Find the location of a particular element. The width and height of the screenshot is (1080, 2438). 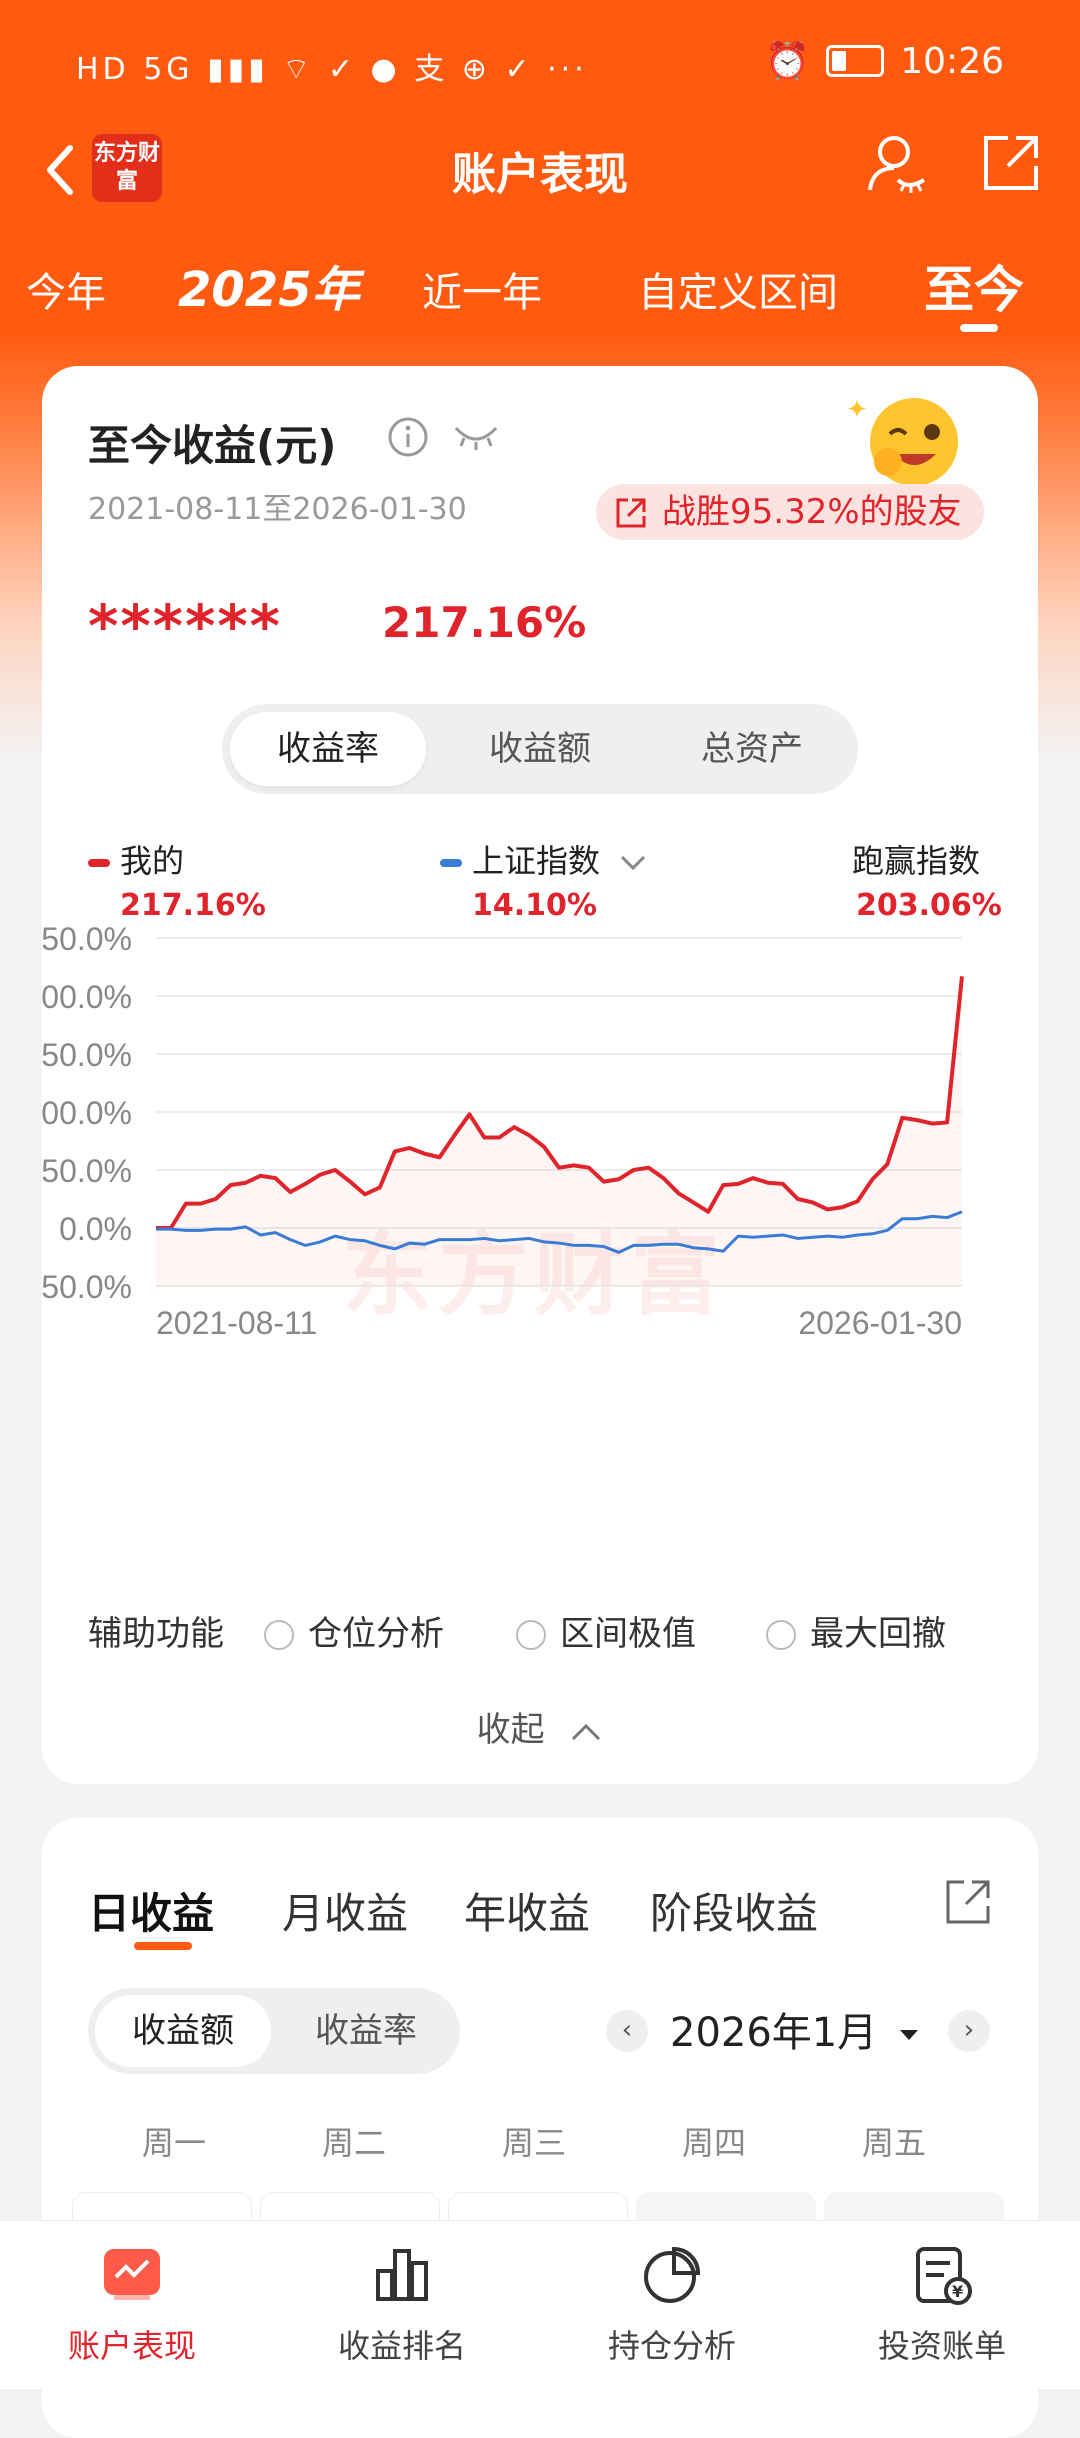

wink-emoji-icon: ✦ is located at coordinates (902, 440).